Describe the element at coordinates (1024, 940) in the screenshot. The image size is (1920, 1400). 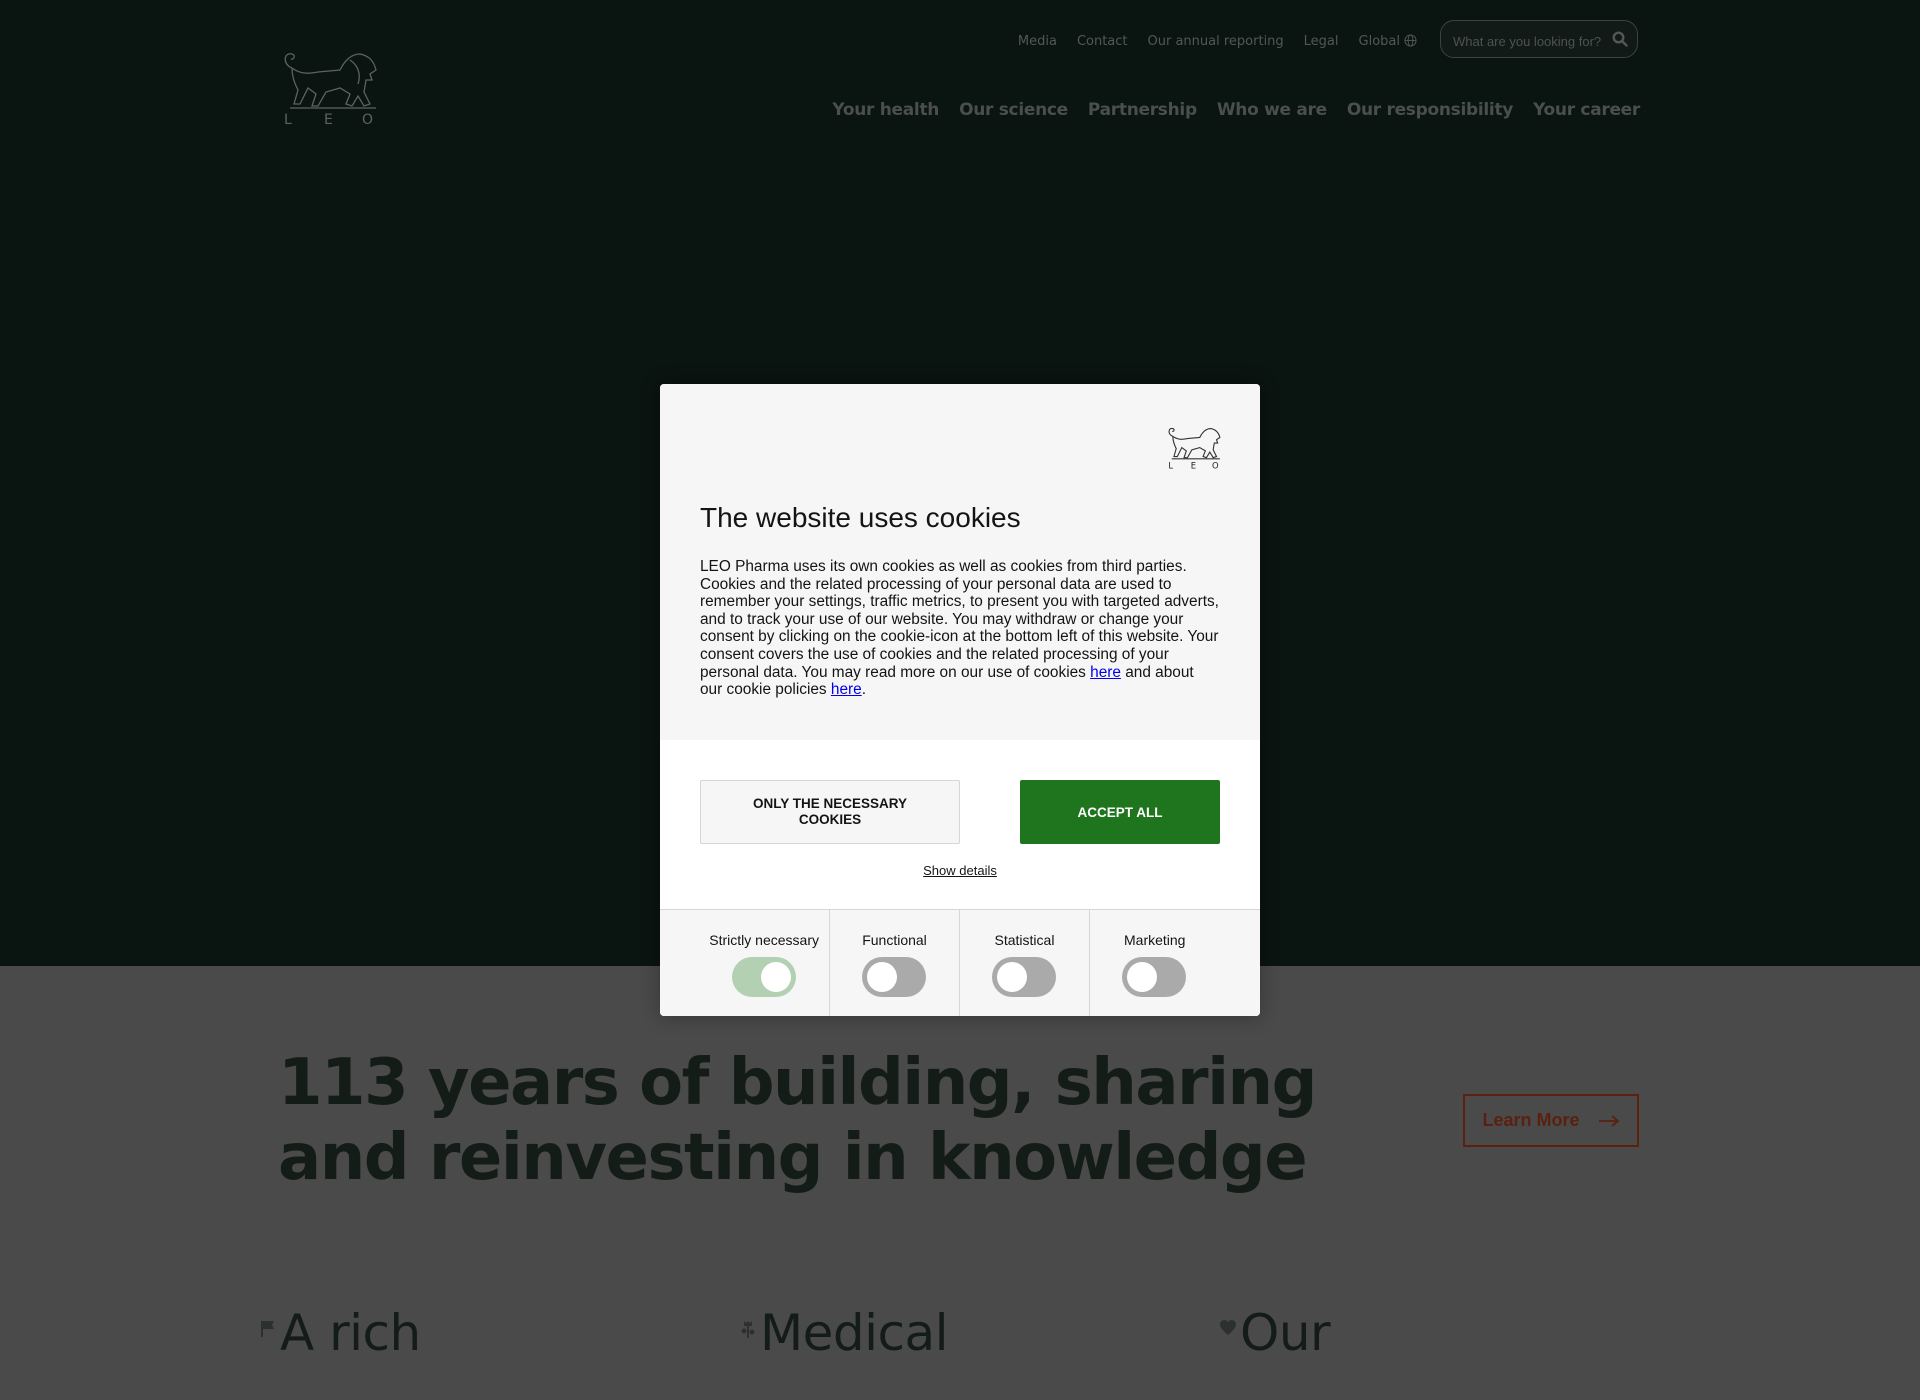
I see `category-label: Statistical` at that location.